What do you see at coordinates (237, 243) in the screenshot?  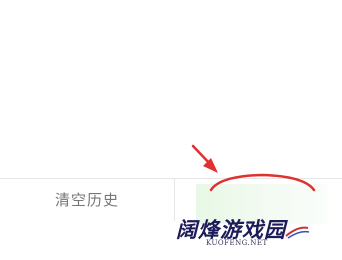 I see `watermark-url: KUOFENG.NET` at bounding box center [237, 243].